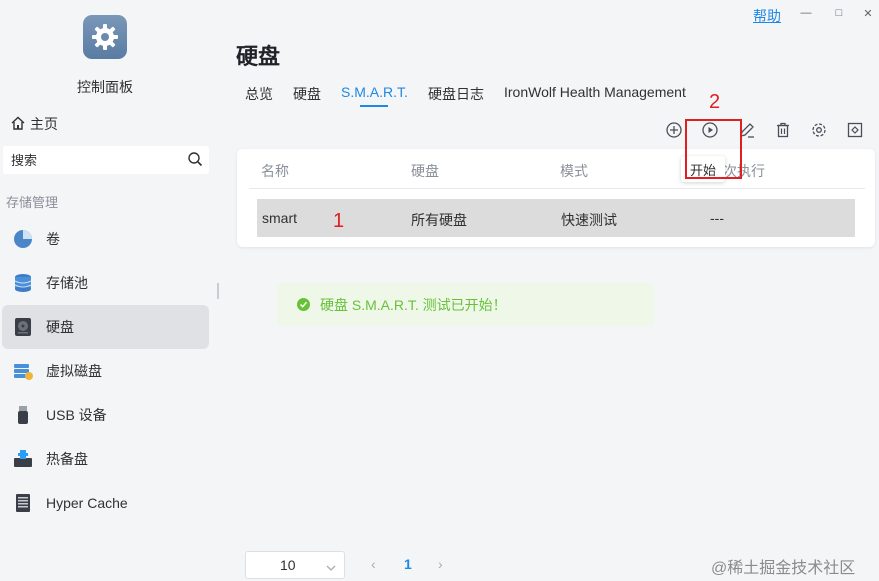 The height and width of the screenshot is (581, 879). What do you see at coordinates (67, 459) in the screenshot?
I see `sidebar-item-label: 热备盘` at bounding box center [67, 459].